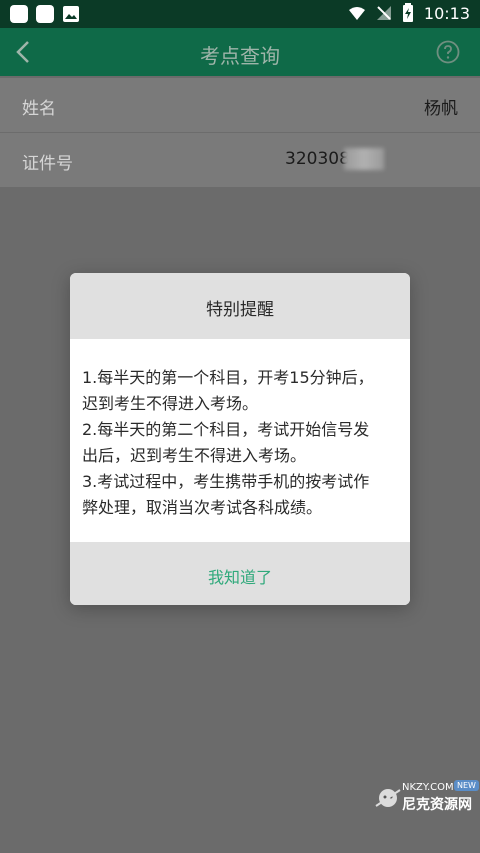 The width and height of the screenshot is (480, 853). I want to click on watermark-name: 尼克资源网, so click(437, 805).